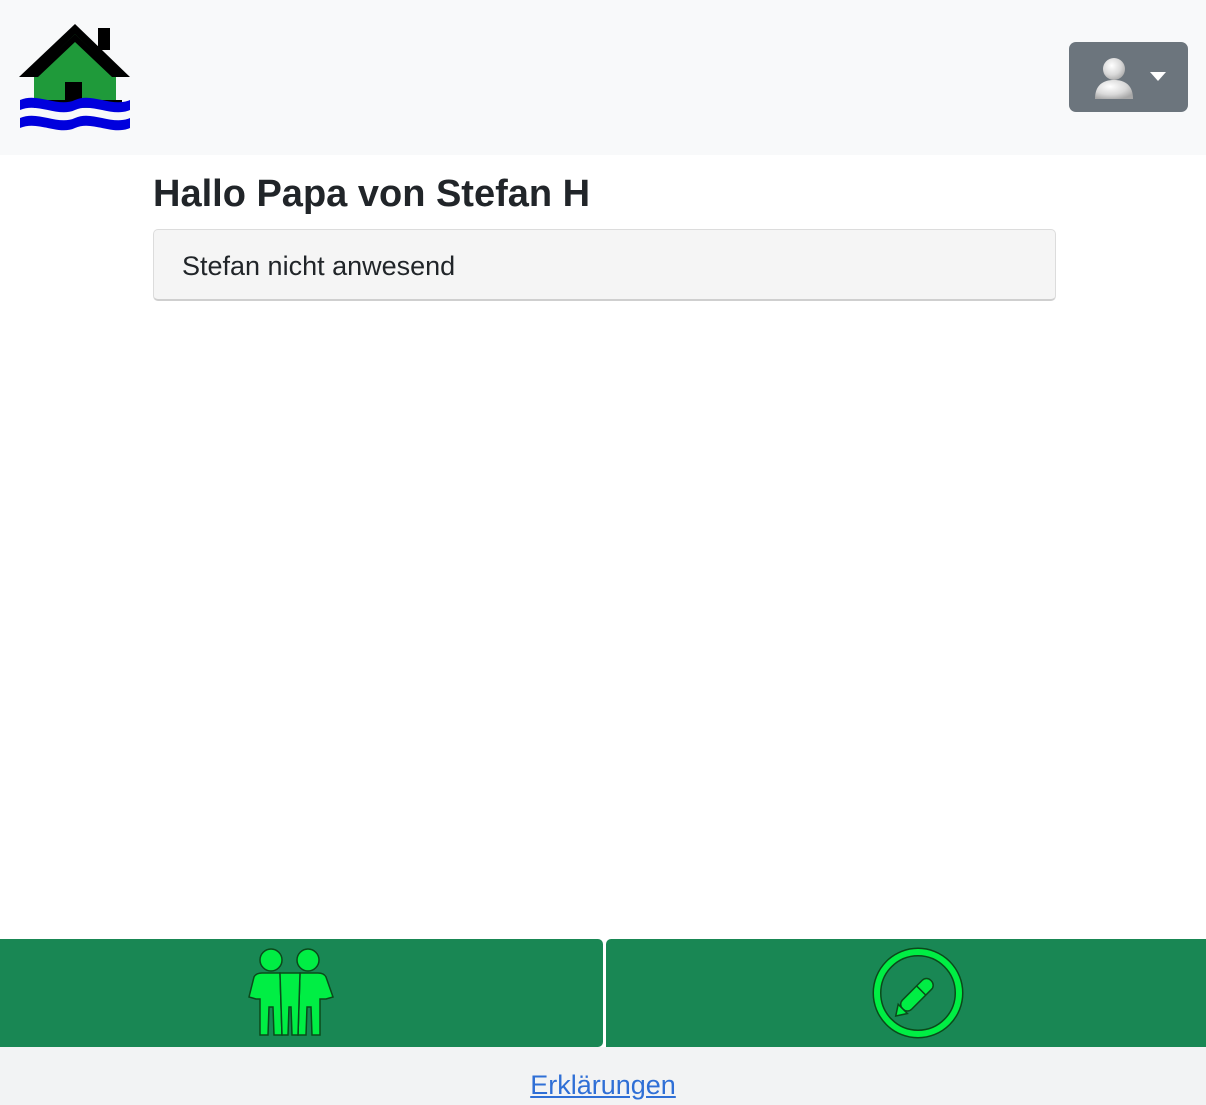 This screenshot has width=1206, height=1105. What do you see at coordinates (1114, 78) in the screenshot?
I see `user-avatar-icon` at bounding box center [1114, 78].